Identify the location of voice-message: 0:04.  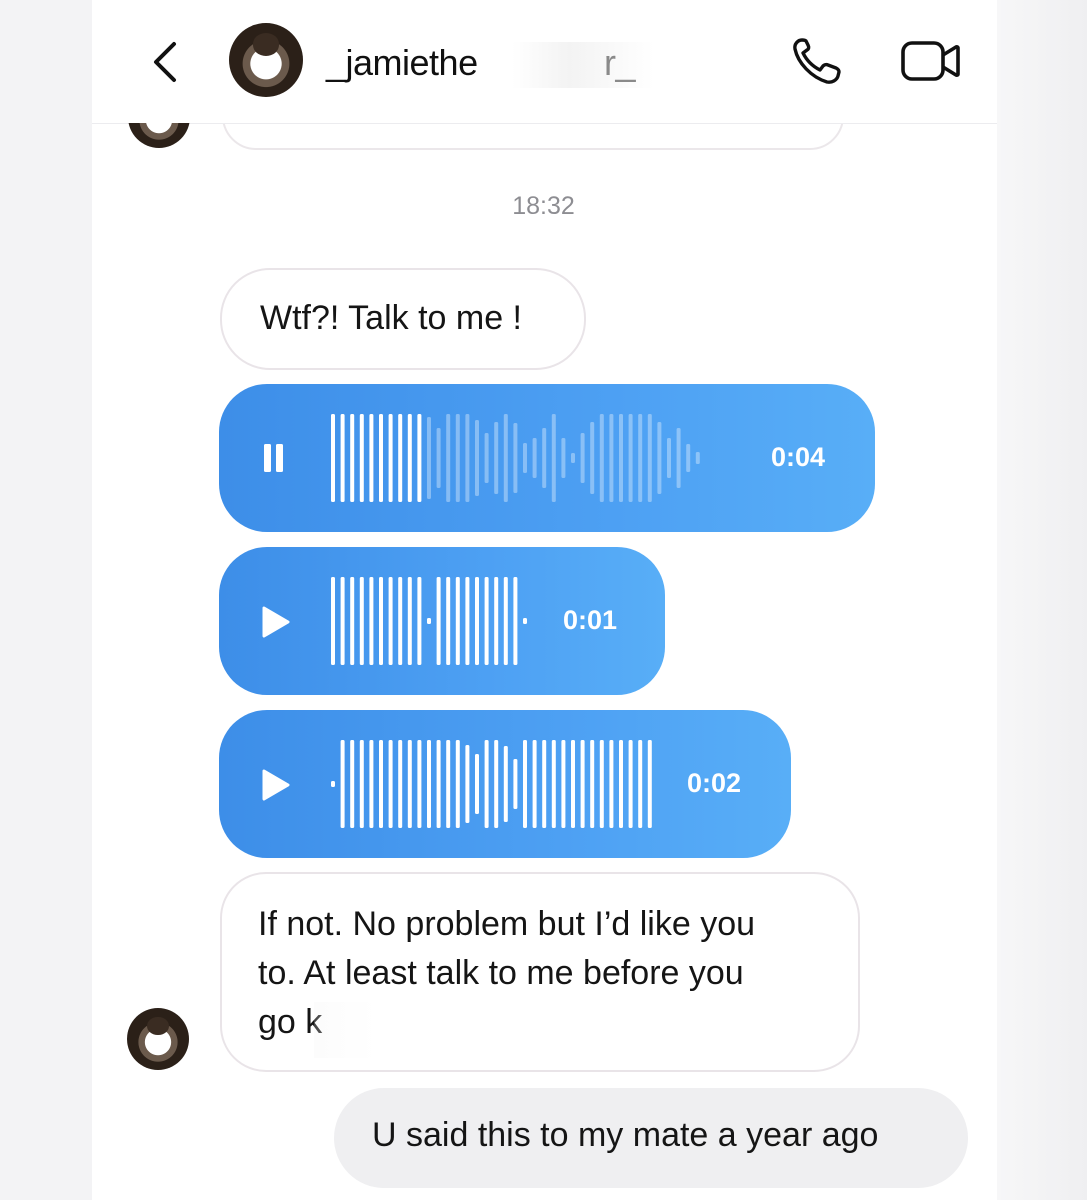
(547, 458).